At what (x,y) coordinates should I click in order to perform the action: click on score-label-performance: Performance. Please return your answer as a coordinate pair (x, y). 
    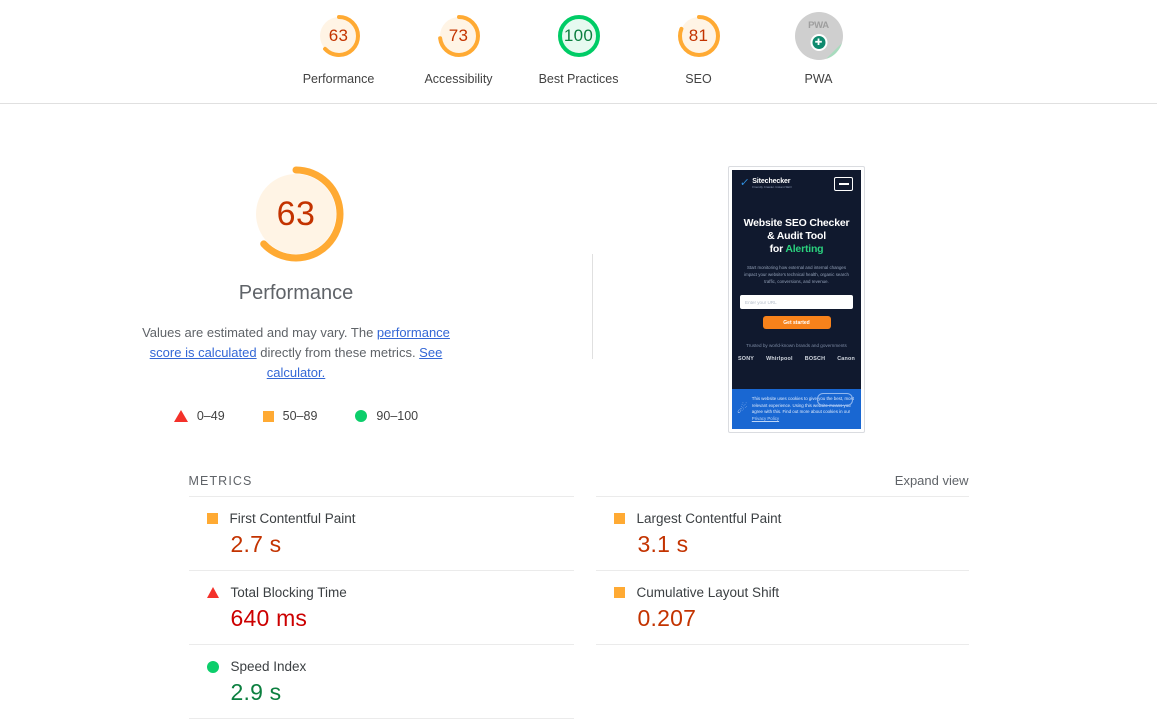
    Looking at the image, I should click on (338, 79).